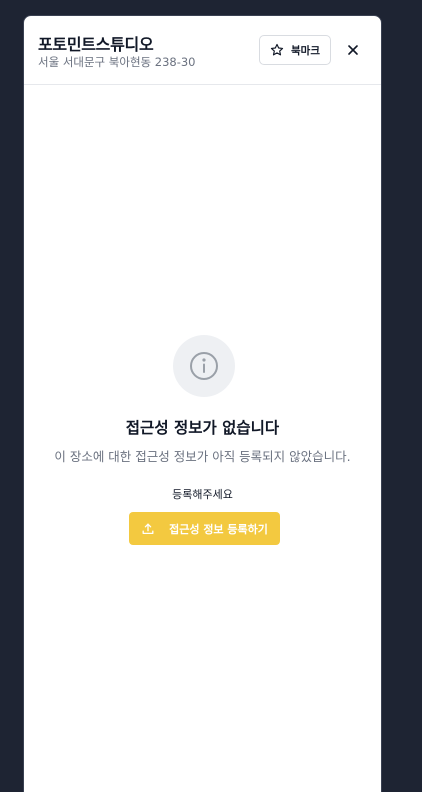  Describe the element at coordinates (148, 528) in the screenshot. I see `upload-icon` at that location.